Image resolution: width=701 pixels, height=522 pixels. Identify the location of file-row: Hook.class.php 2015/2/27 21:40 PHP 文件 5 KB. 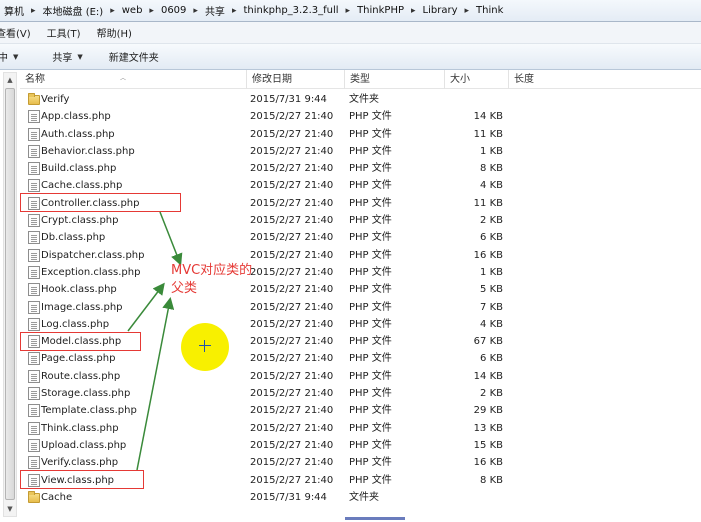
(360, 289).